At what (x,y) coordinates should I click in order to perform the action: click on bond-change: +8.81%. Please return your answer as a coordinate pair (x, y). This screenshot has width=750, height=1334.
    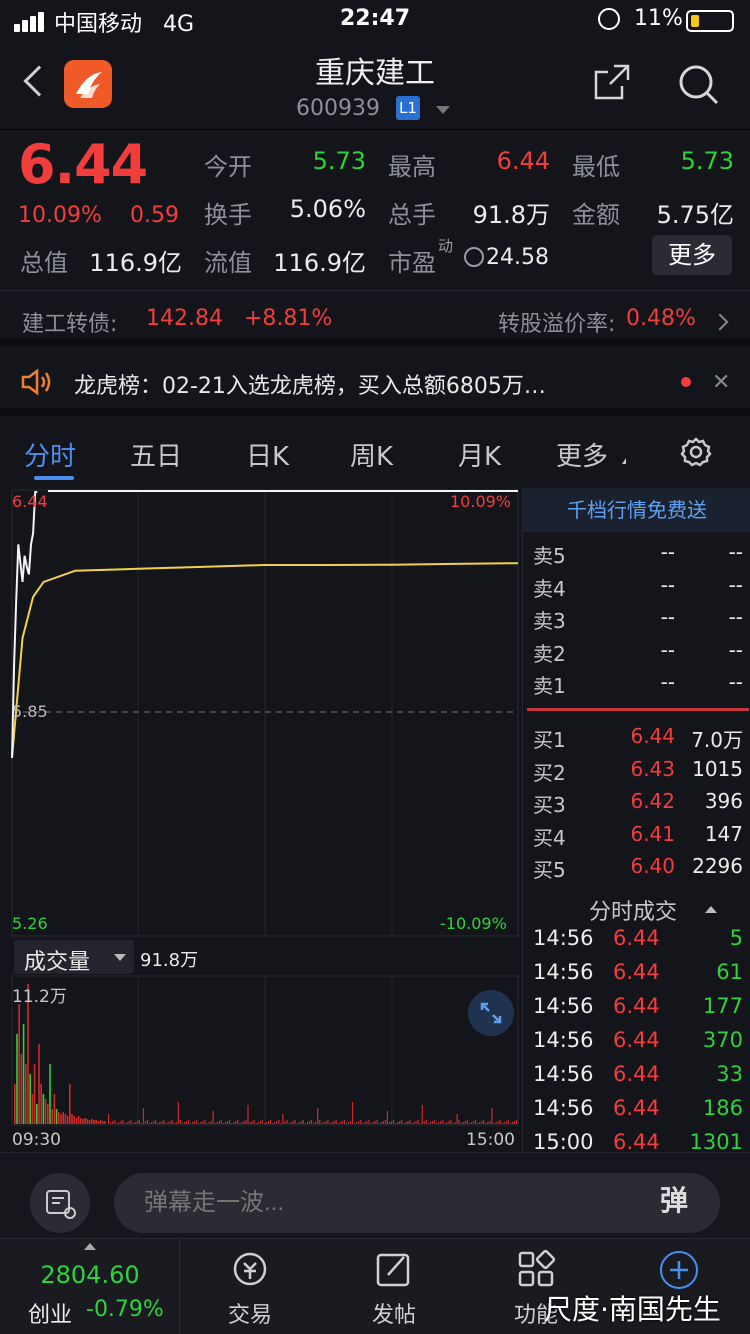
    Looking at the image, I should click on (288, 318).